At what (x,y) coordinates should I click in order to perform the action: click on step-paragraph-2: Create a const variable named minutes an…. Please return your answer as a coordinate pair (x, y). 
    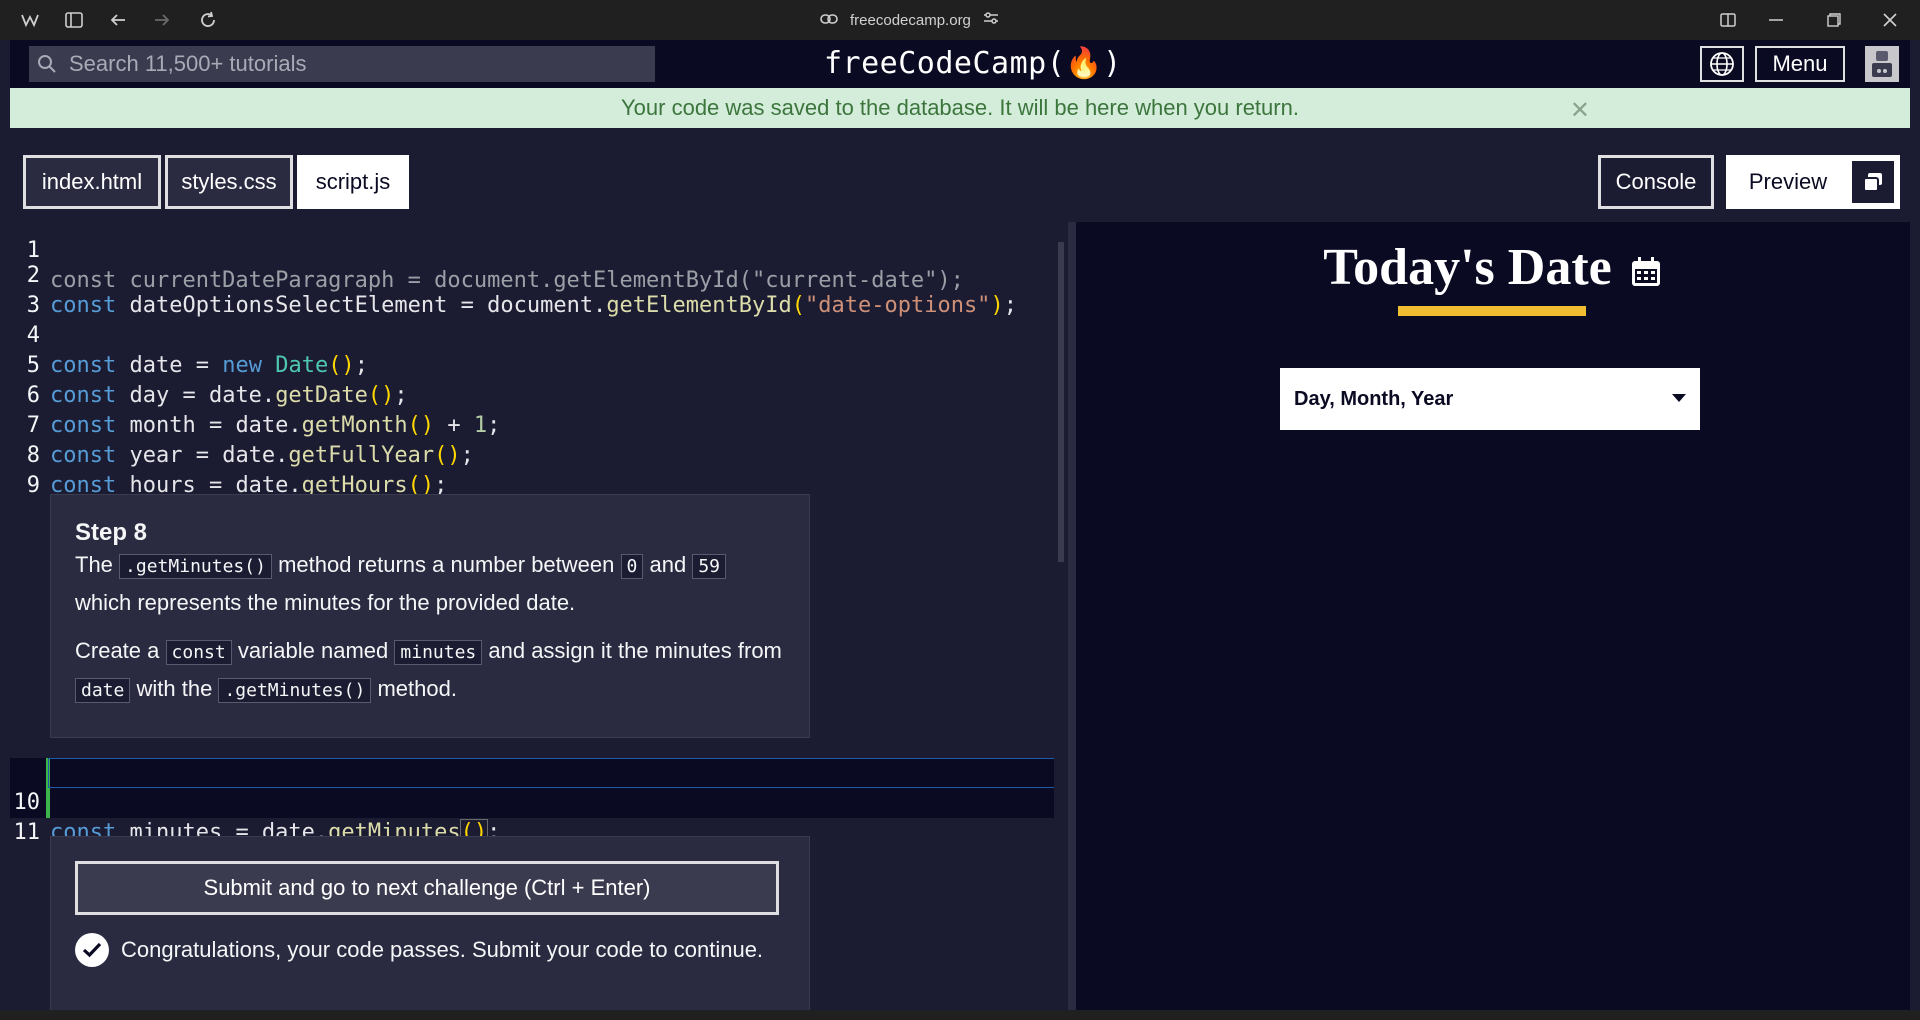
    Looking at the image, I should click on (428, 670).